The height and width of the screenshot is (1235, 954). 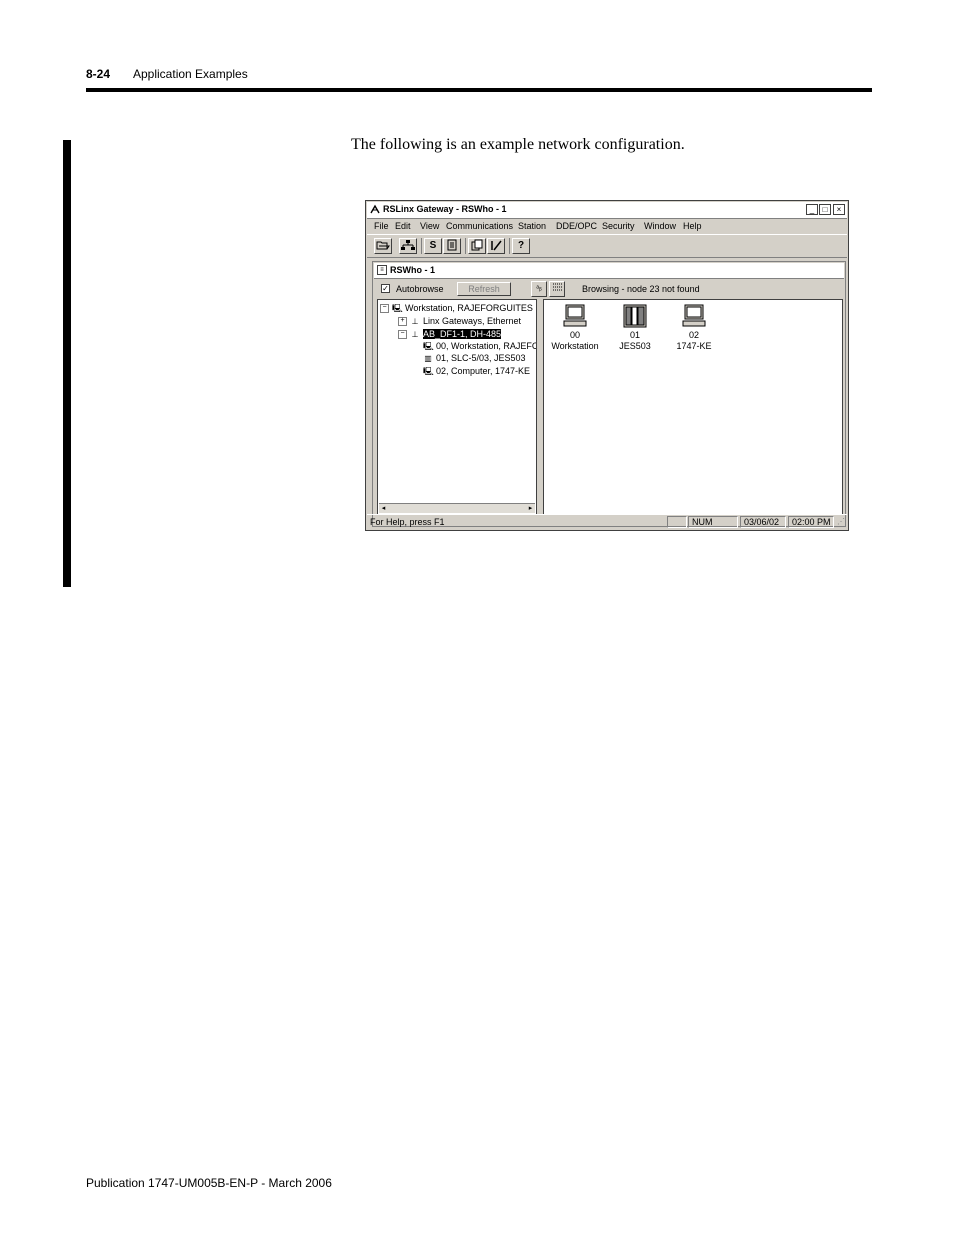 I want to click on status-date: 03/06/02, so click(x=763, y=522).